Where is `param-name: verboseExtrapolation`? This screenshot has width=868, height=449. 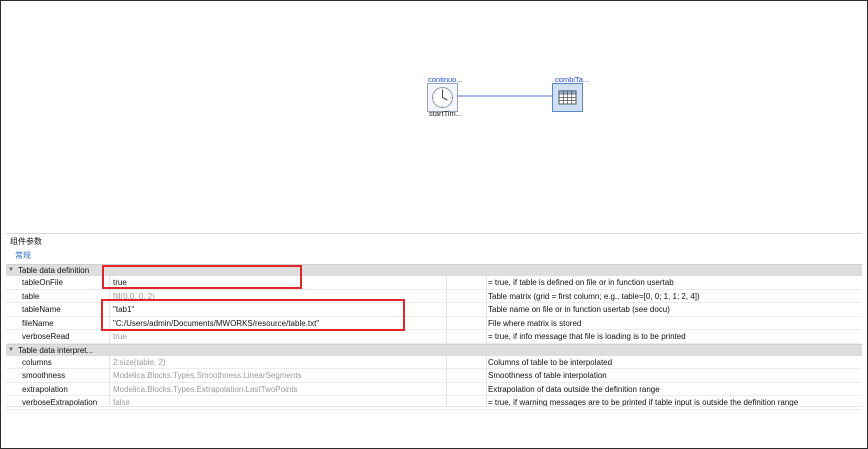
param-name: verboseExtrapolation is located at coordinates (60, 402).